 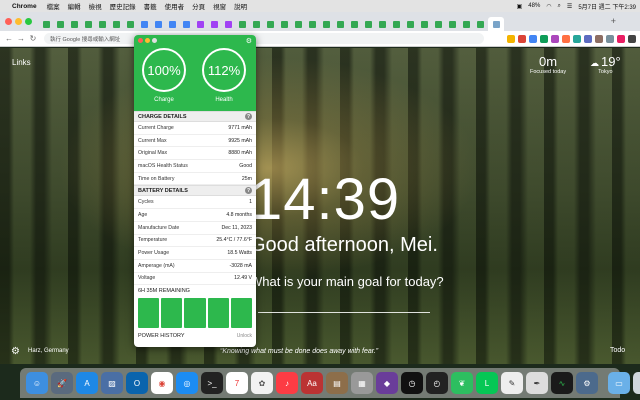 What do you see at coordinates (264, 38) in the screenshot?
I see `address-bar: 執行 Google 搜尋或輸入網址` at bounding box center [264, 38].